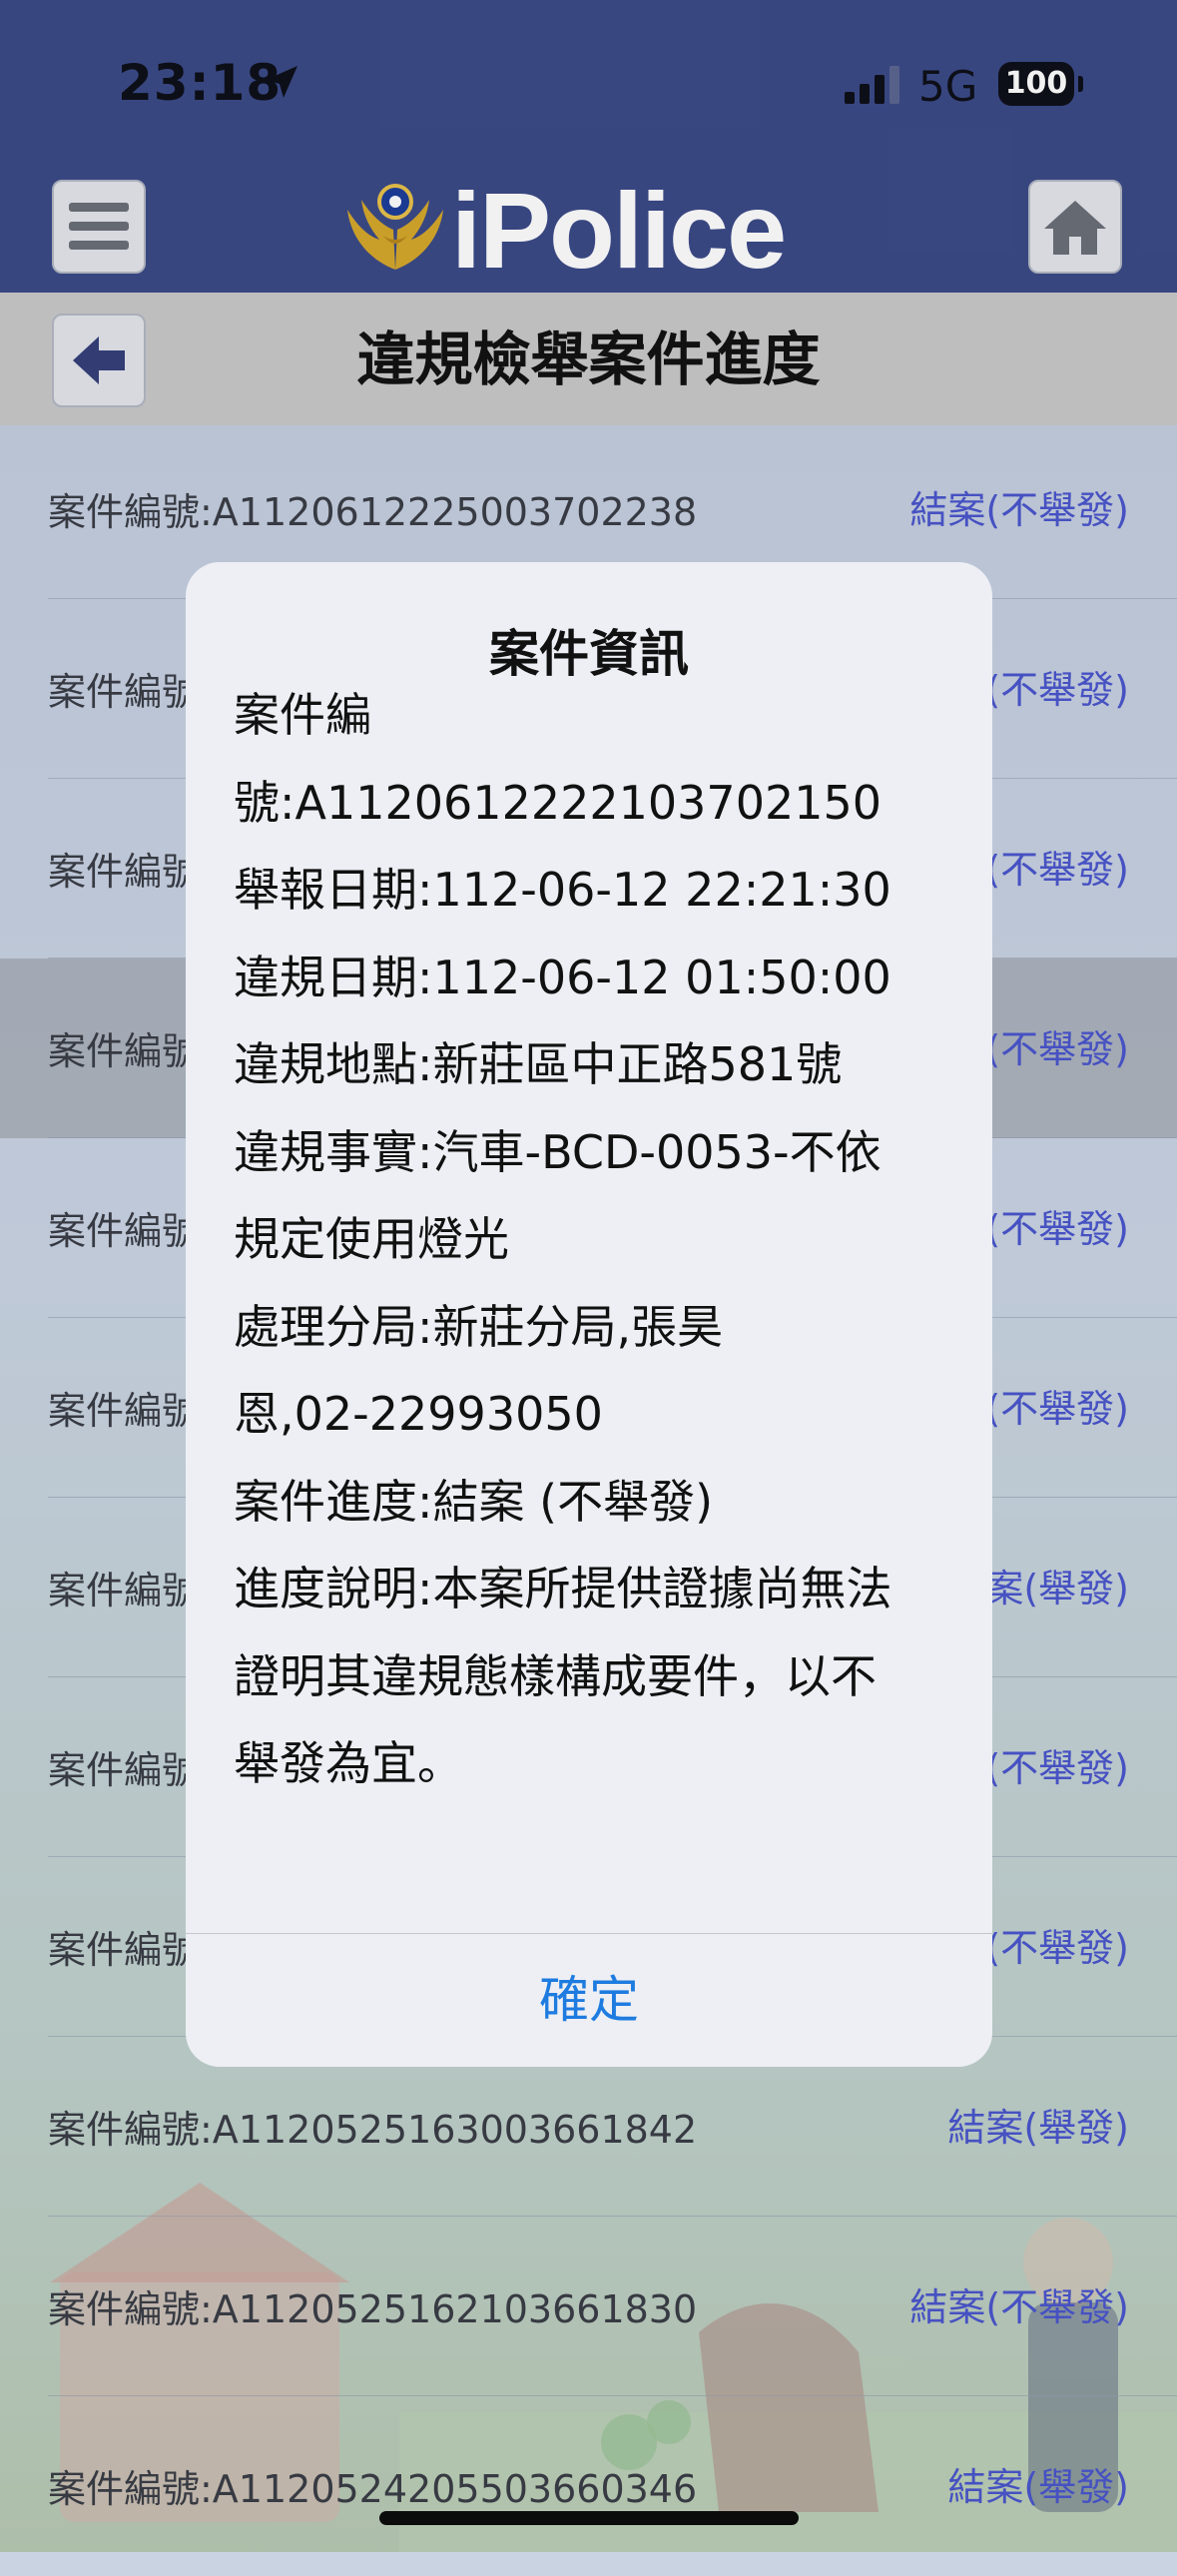 This screenshot has width=1177, height=2576. Describe the element at coordinates (349, 1763) in the screenshot. I see `dialog-line: 舉發為宜。` at that location.